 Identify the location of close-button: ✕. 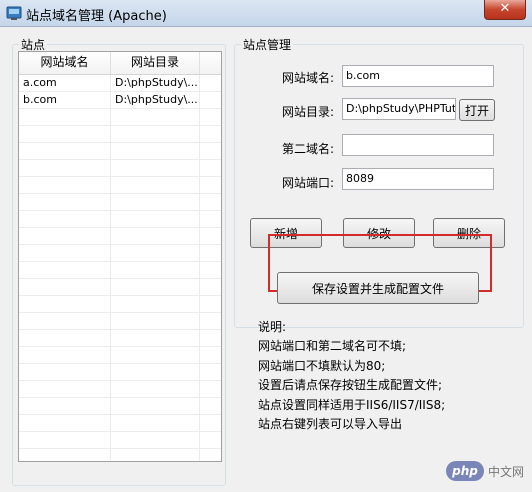
(505, 10).